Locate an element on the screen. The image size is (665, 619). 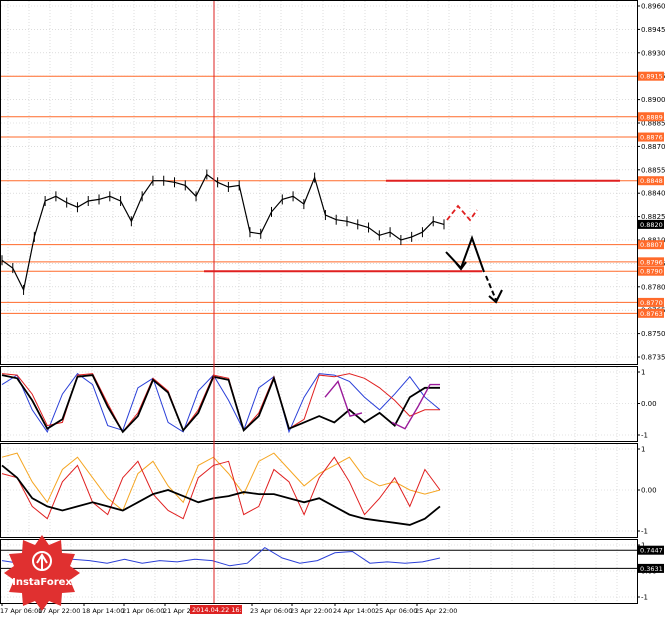
price-tick-label: 0.8960 is located at coordinates (653, 7).